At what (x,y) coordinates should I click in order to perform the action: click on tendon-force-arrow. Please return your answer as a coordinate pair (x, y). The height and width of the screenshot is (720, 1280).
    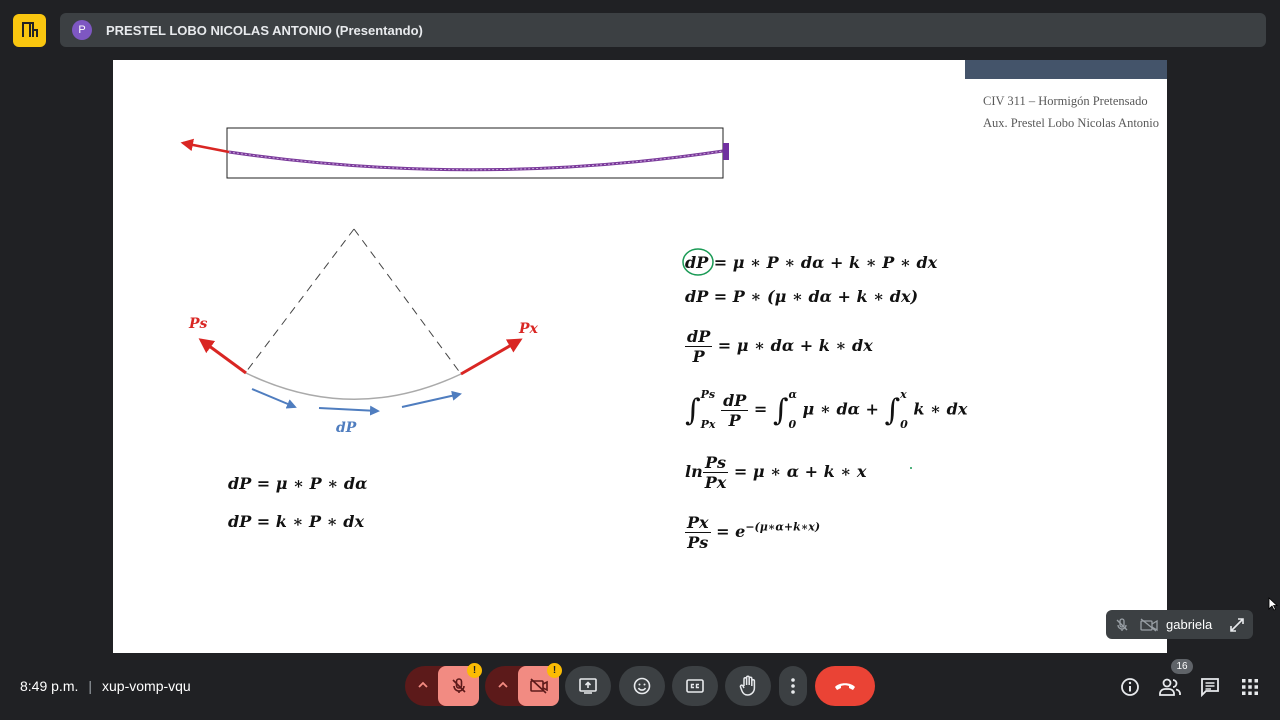
    Looking at the image, I should click on (205, 146).